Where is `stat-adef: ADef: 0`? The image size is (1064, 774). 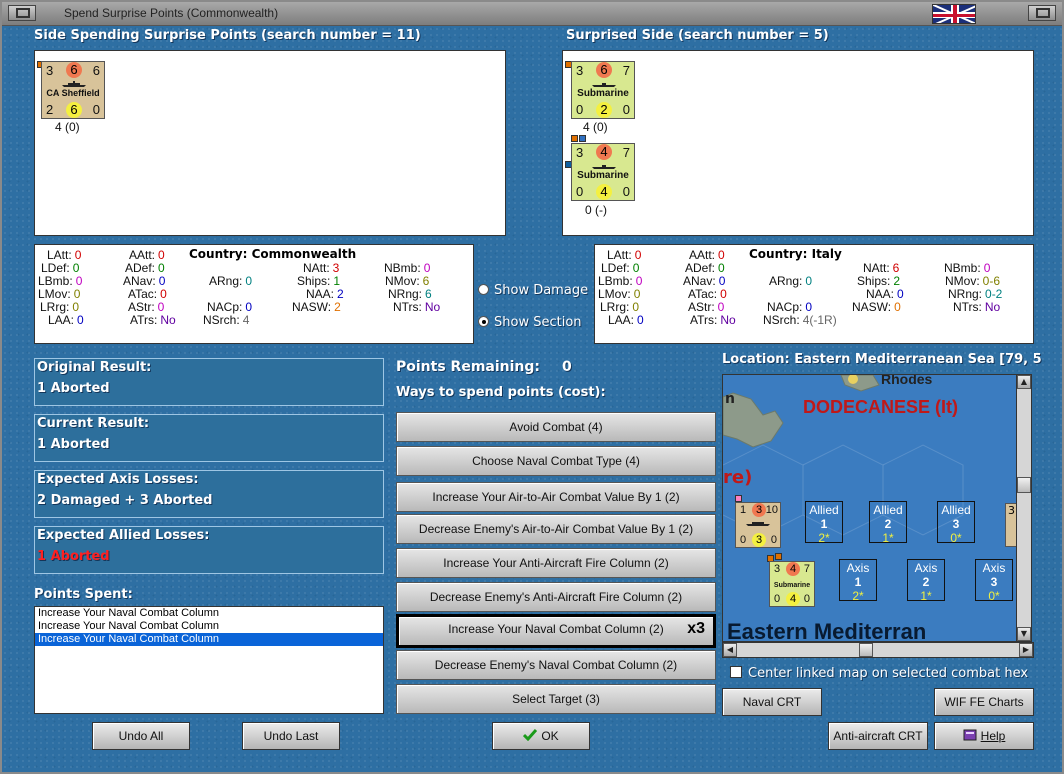 stat-adef: ADef: 0 is located at coordinates (705, 268).